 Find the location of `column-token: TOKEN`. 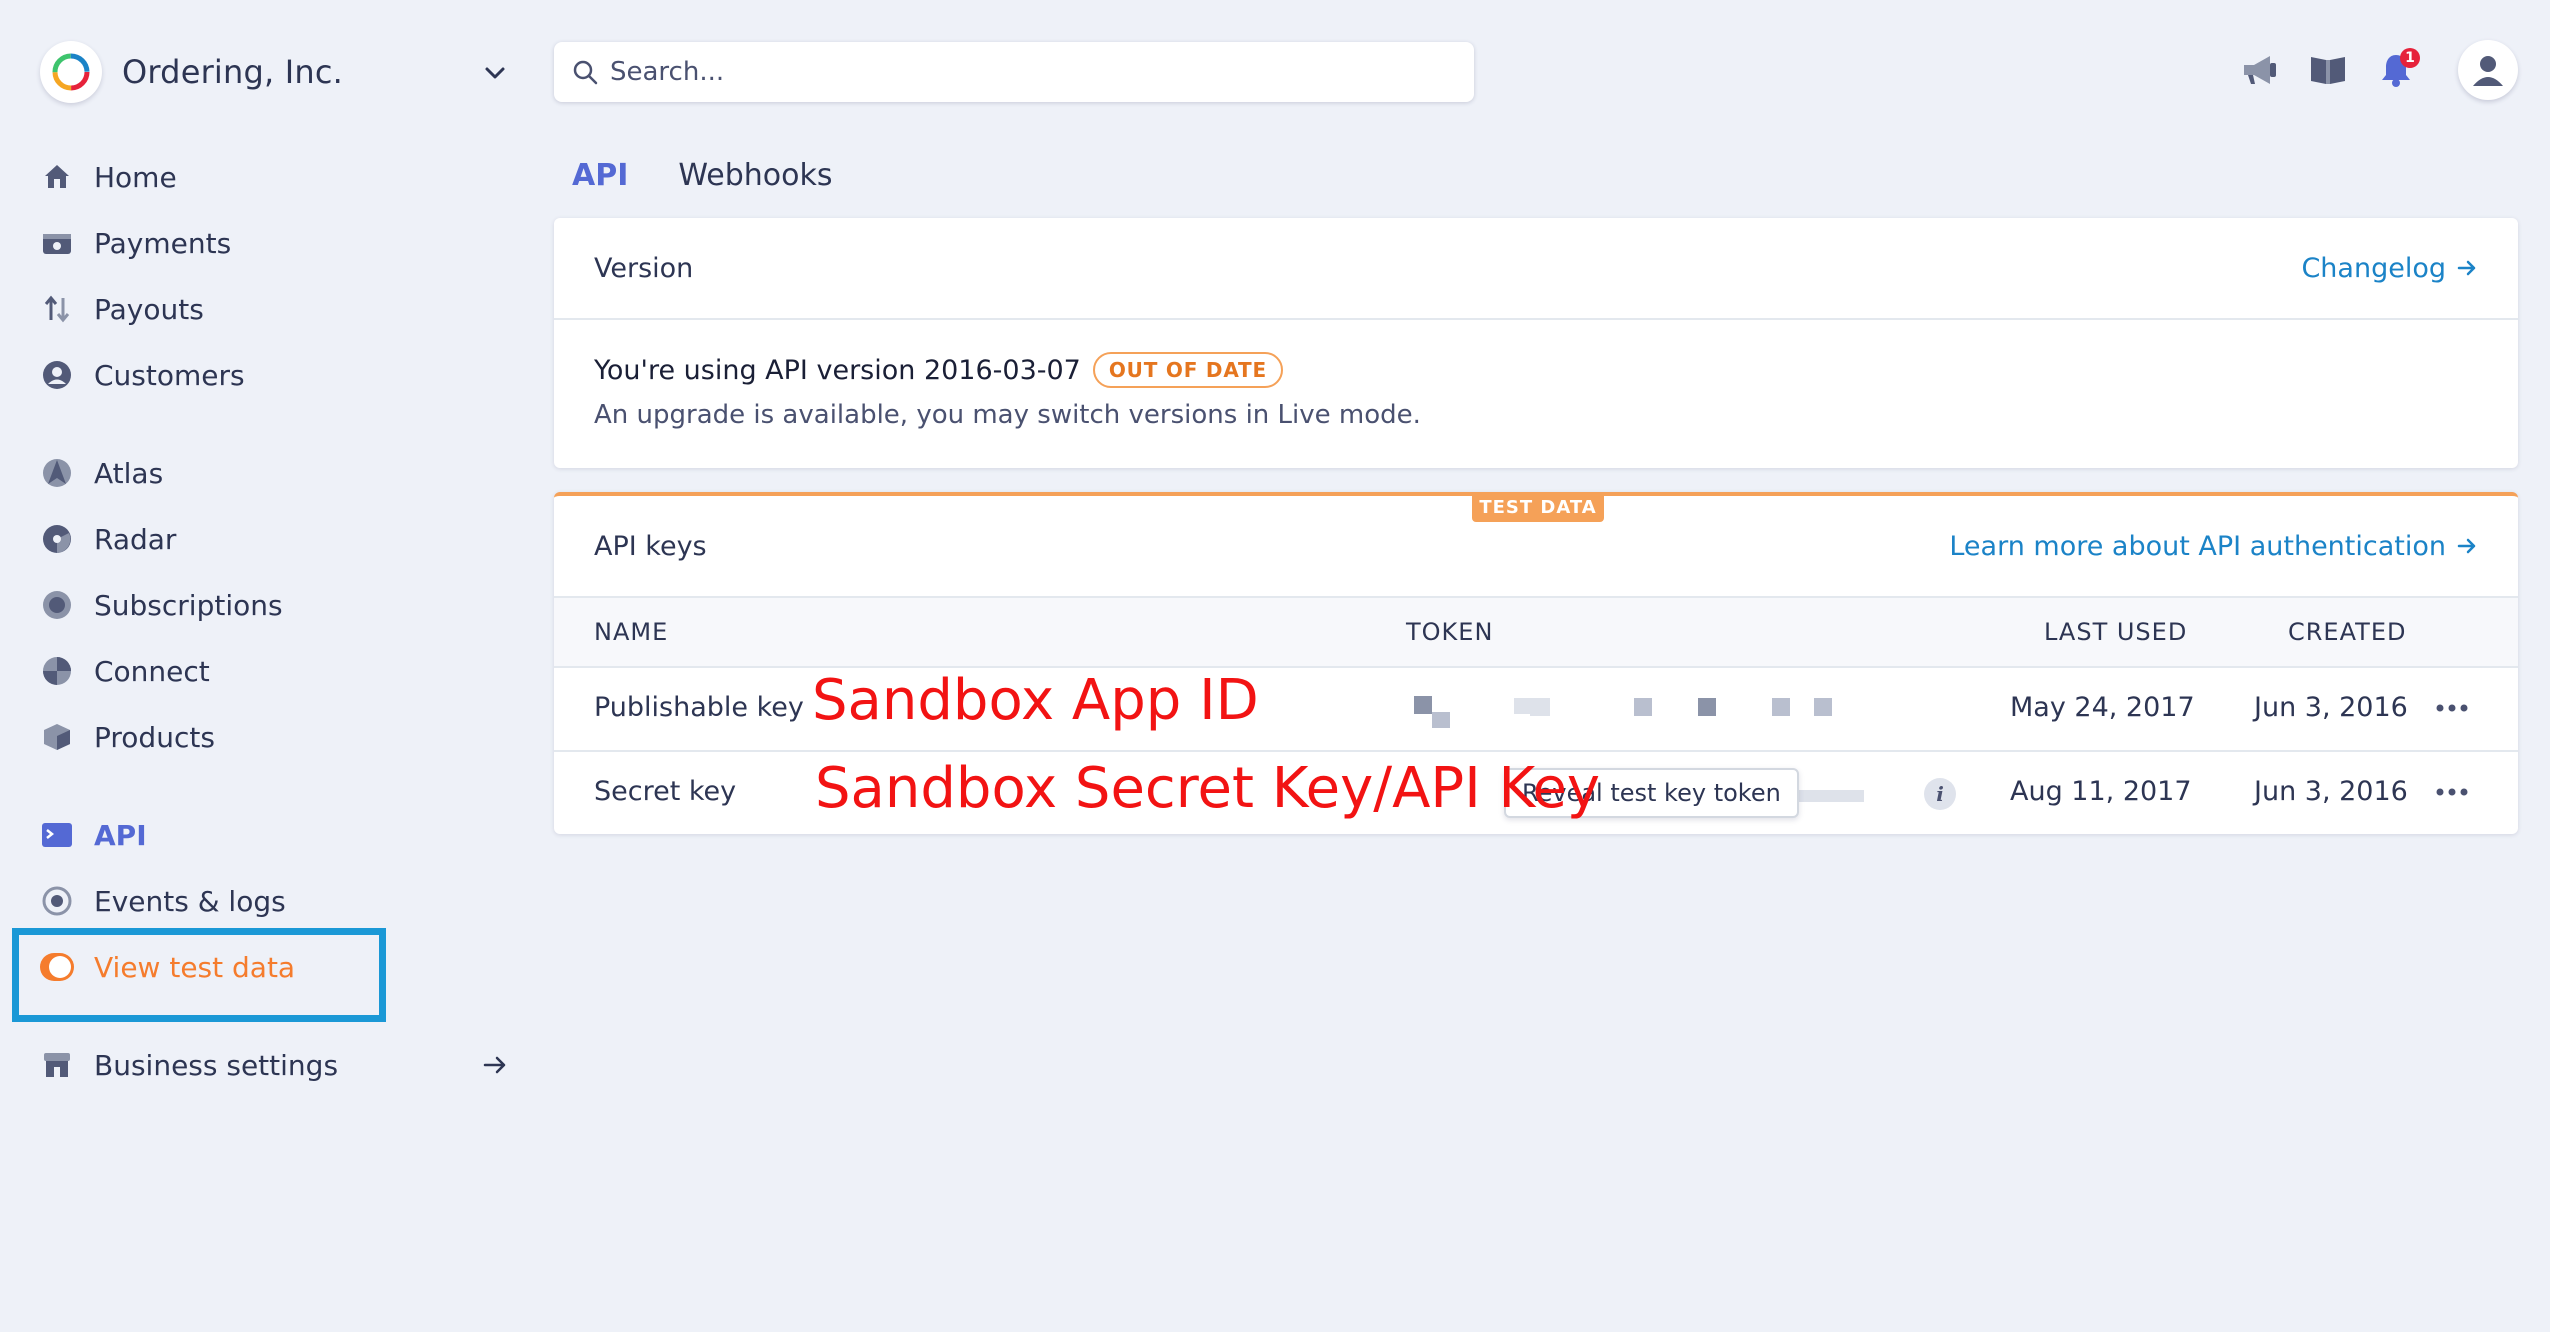

column-token: TOKEN is located at coordinates (1450, 632).